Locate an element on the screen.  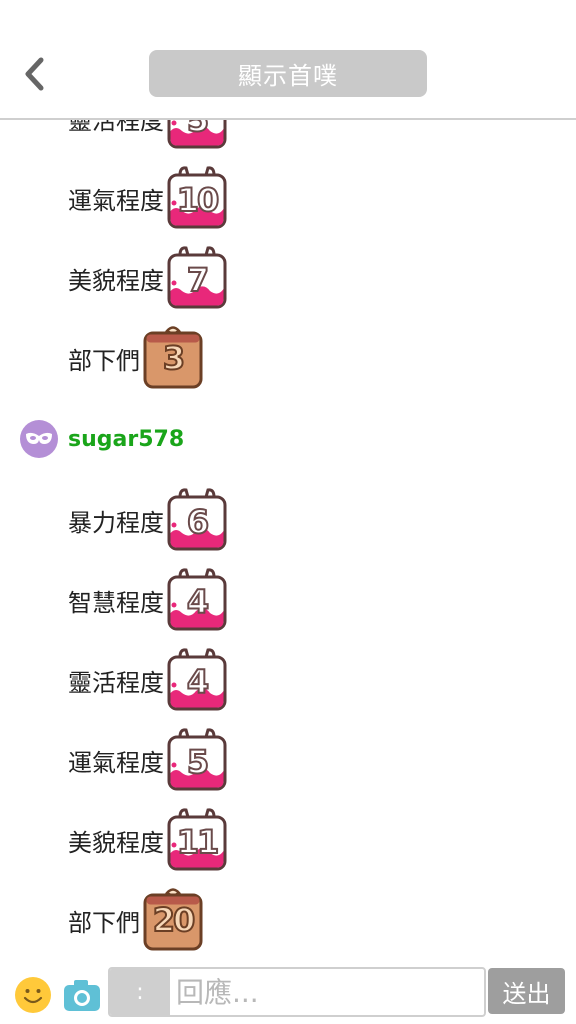
number-badge-icon: 7 is located at coordinates (197, 278).